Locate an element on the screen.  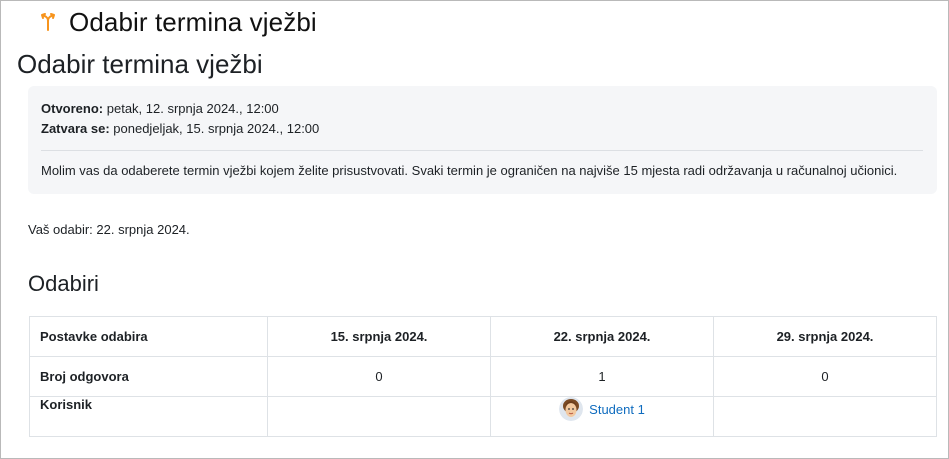
opened-value: petak, 12. srpnja 2024., 12:00 is located at coordinates (192, 108).